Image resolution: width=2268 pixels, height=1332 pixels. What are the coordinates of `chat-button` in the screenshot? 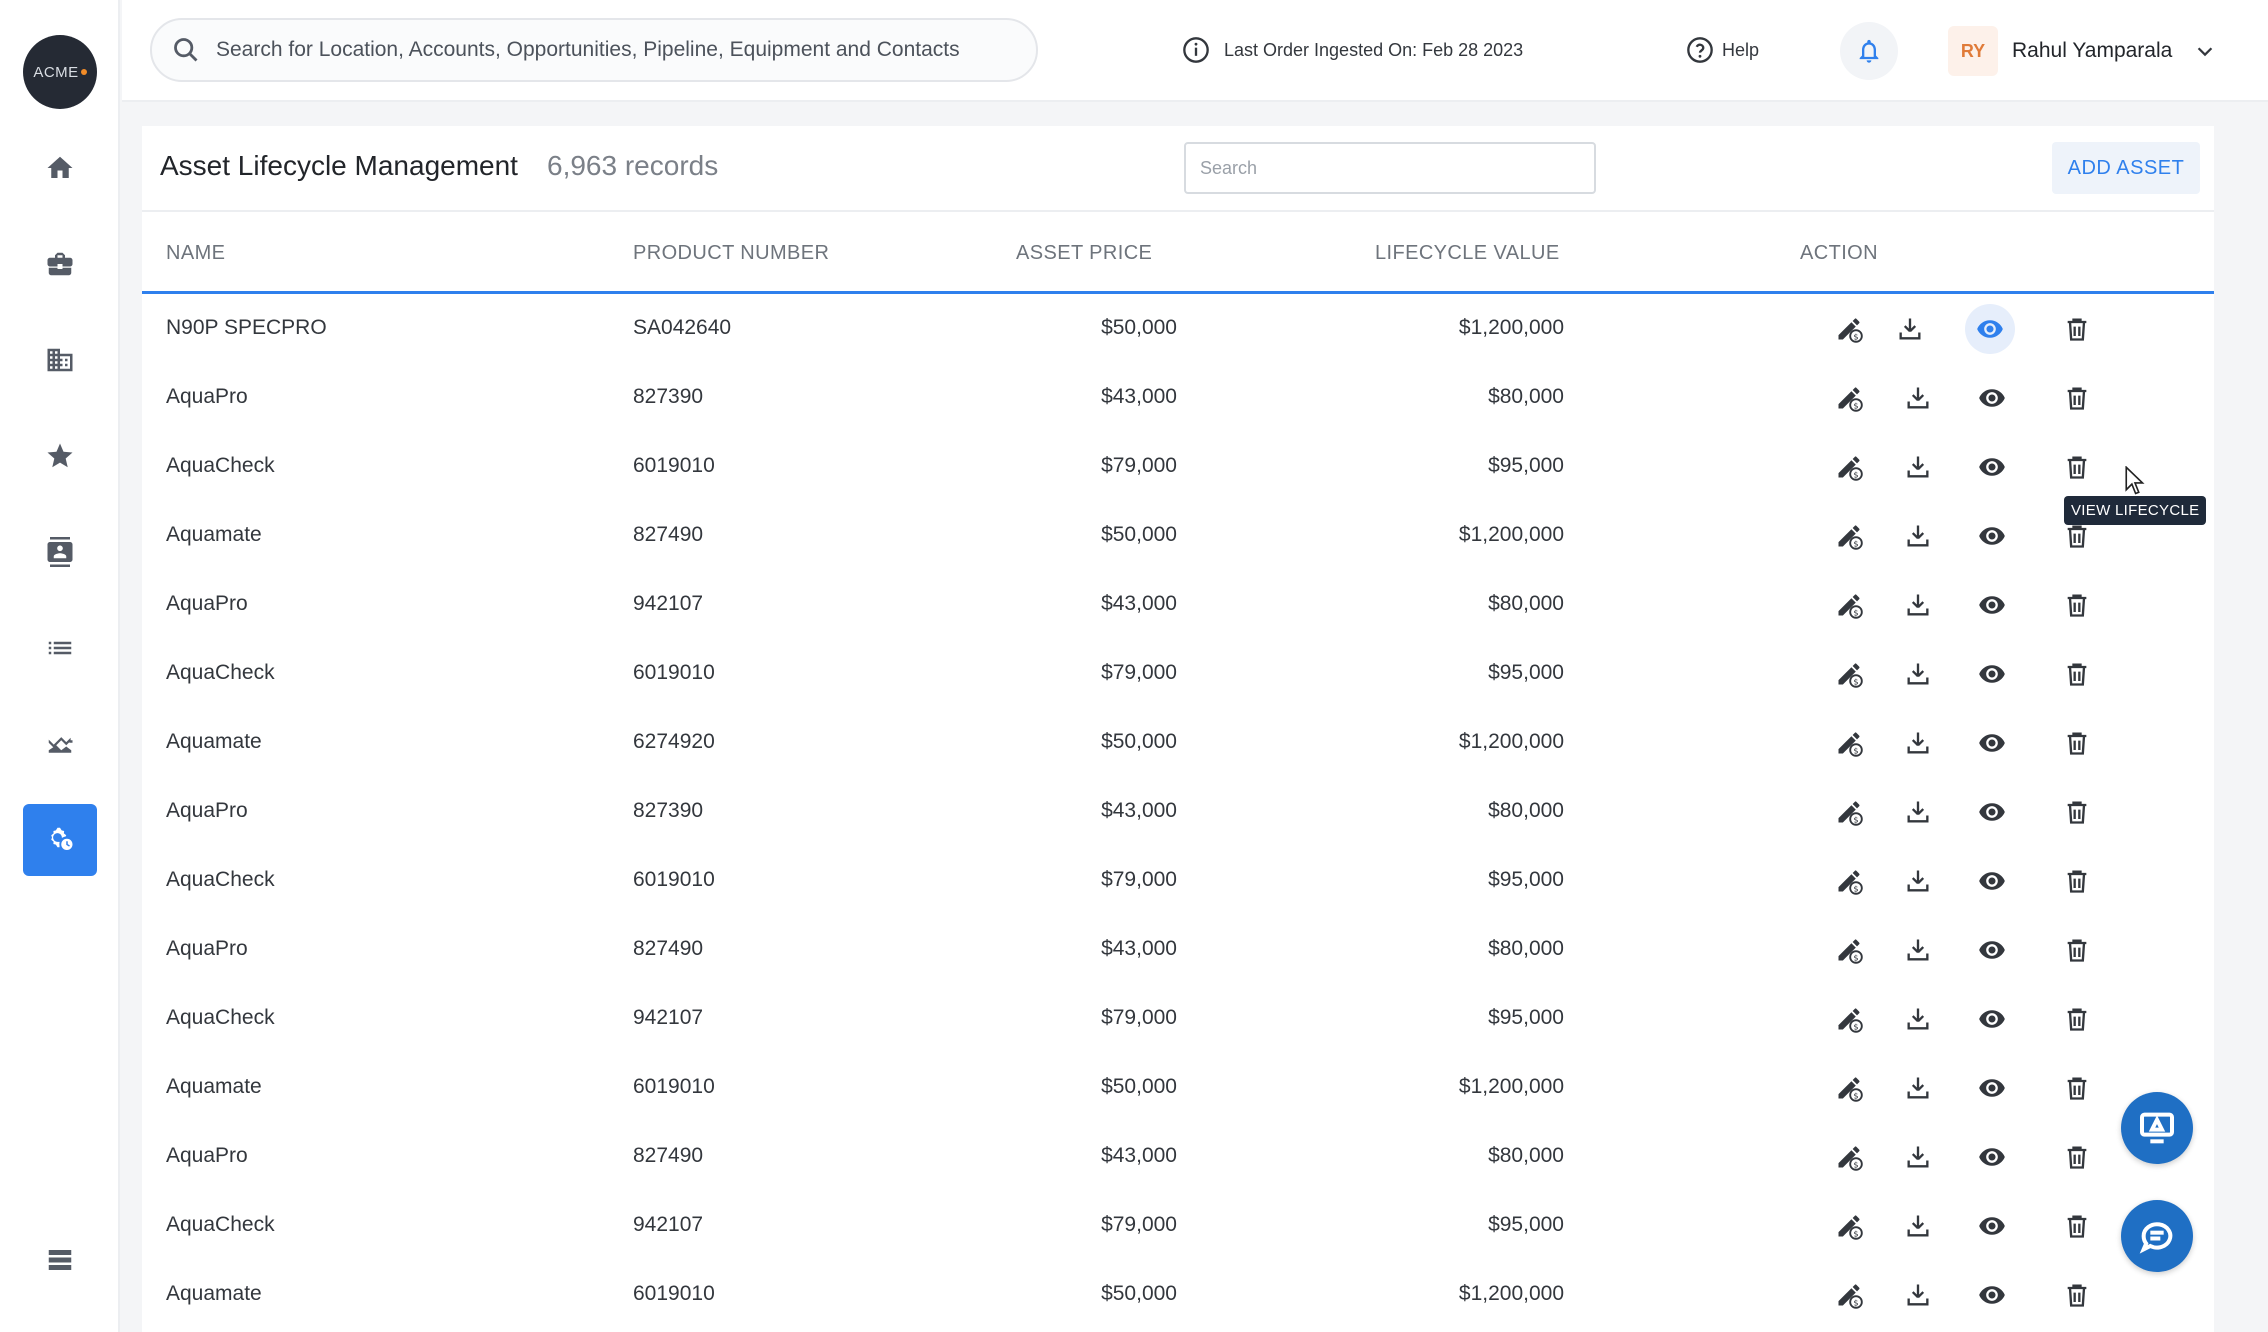 It's located at (2157, 1236).